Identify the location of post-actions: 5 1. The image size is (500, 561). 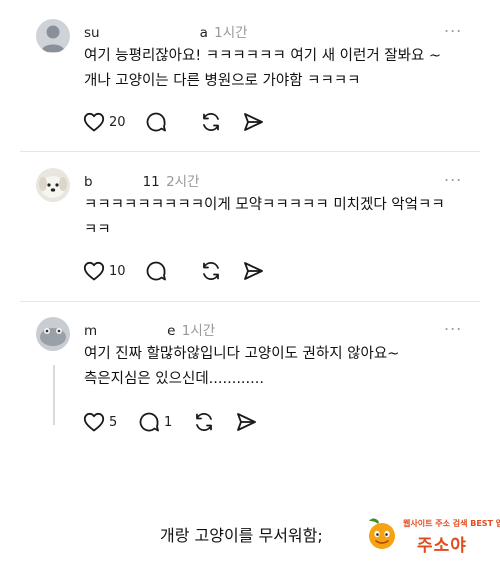
(179, 422).